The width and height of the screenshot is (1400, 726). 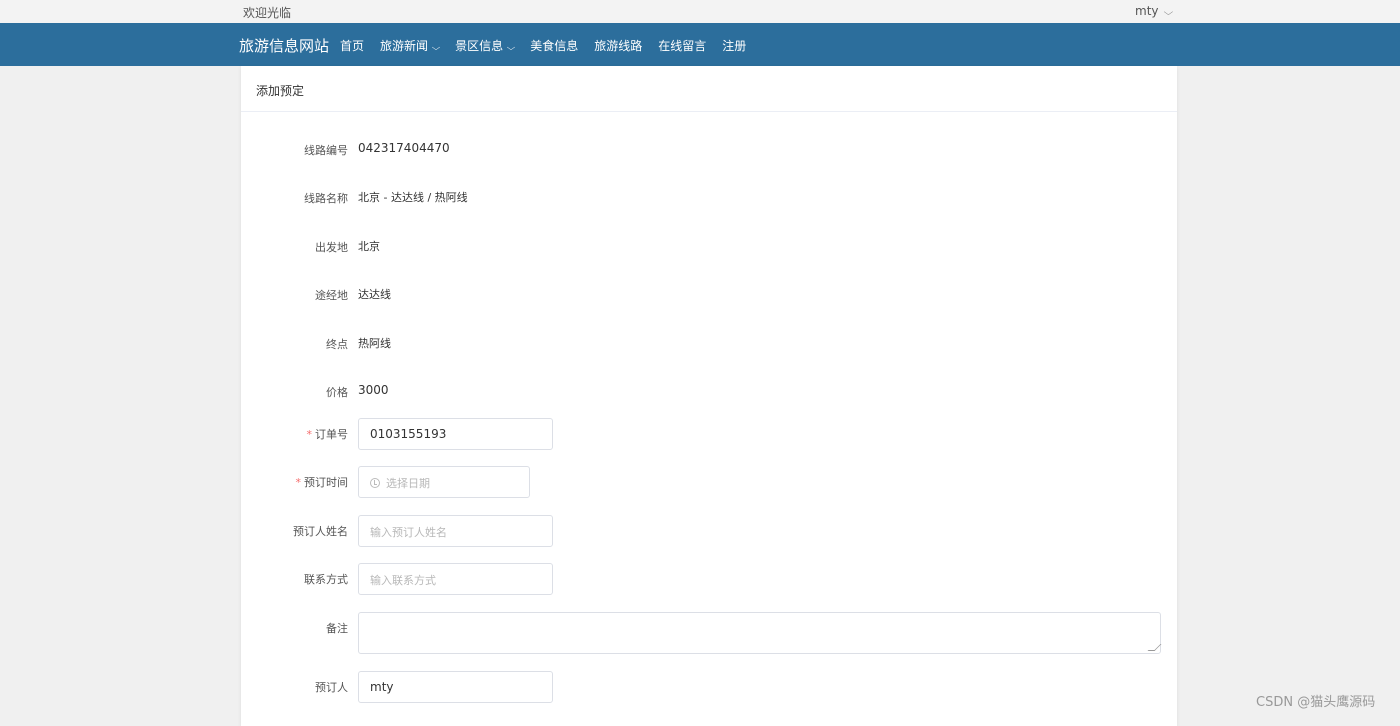 What do you see at coordinates (408, 483) in the screenshot?
I see `book-time-placeholder: 选择日期` at bounding box center [408, 483].